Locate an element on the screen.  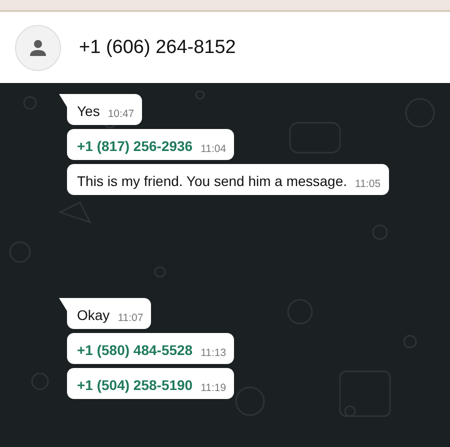
message-time: 11:05 is located at coordinates (368, 184).